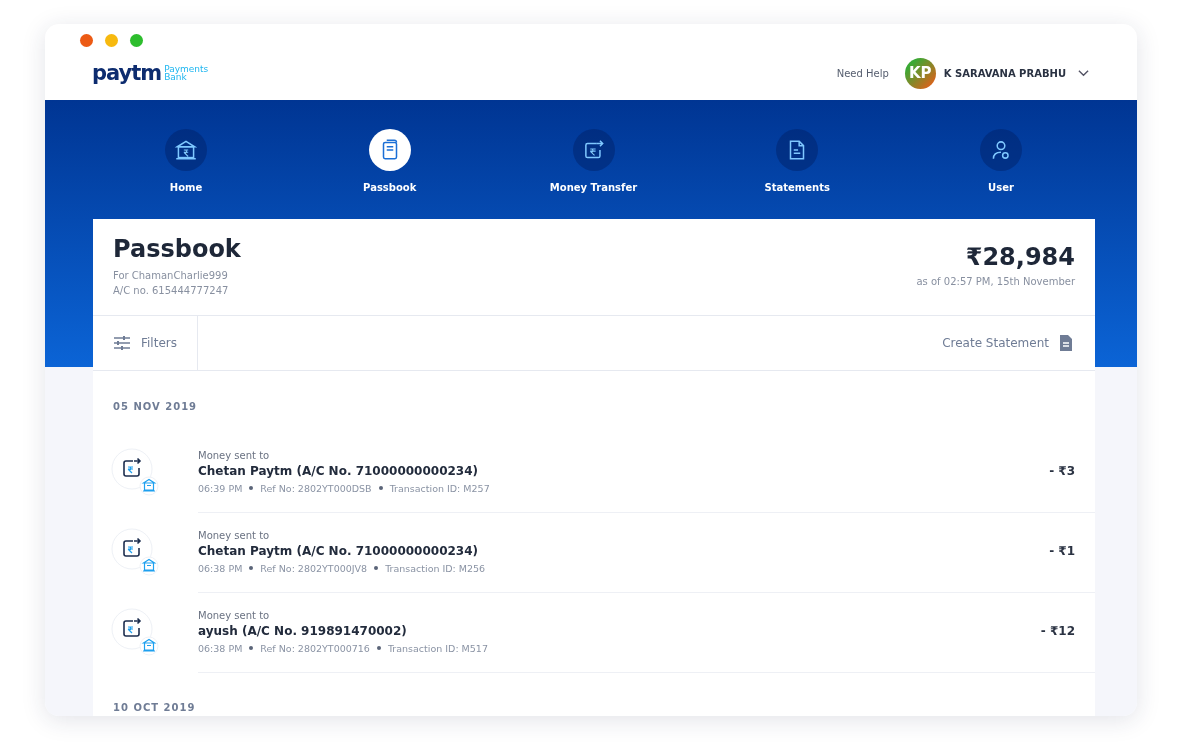 This screenshot has width=1181, height=751. Describe the element at coordinates (797, 174) in the screenshot. I see `nav-tab: Statements` at that location.